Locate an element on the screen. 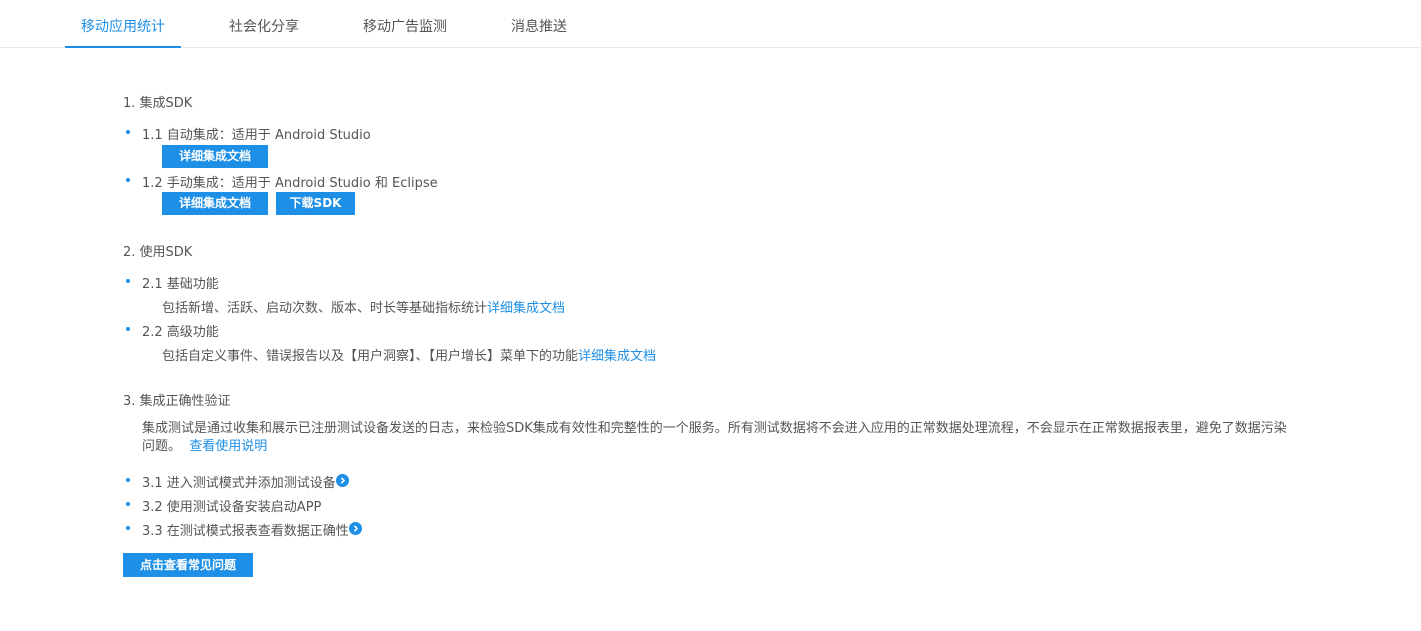 The height and width of the screenshot is (631, 1421). basic-features-description: 包括新增、活跃、启动次数、版本、时长等基础指标统计详细集成文档 is located at coordinates (363, 306).